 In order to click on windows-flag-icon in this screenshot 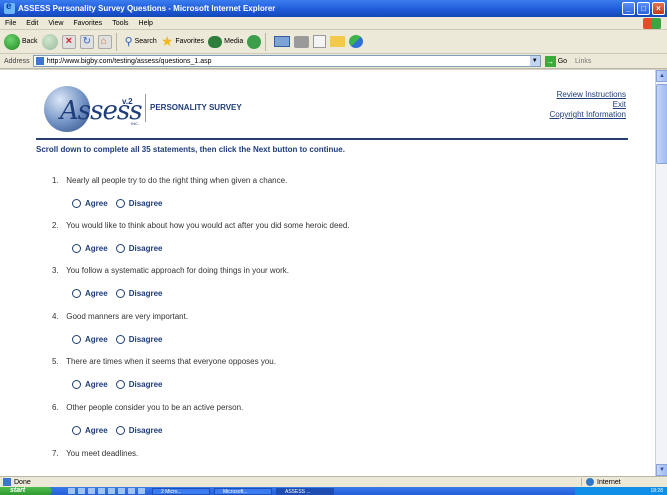, I will do `click(652, 23)`.